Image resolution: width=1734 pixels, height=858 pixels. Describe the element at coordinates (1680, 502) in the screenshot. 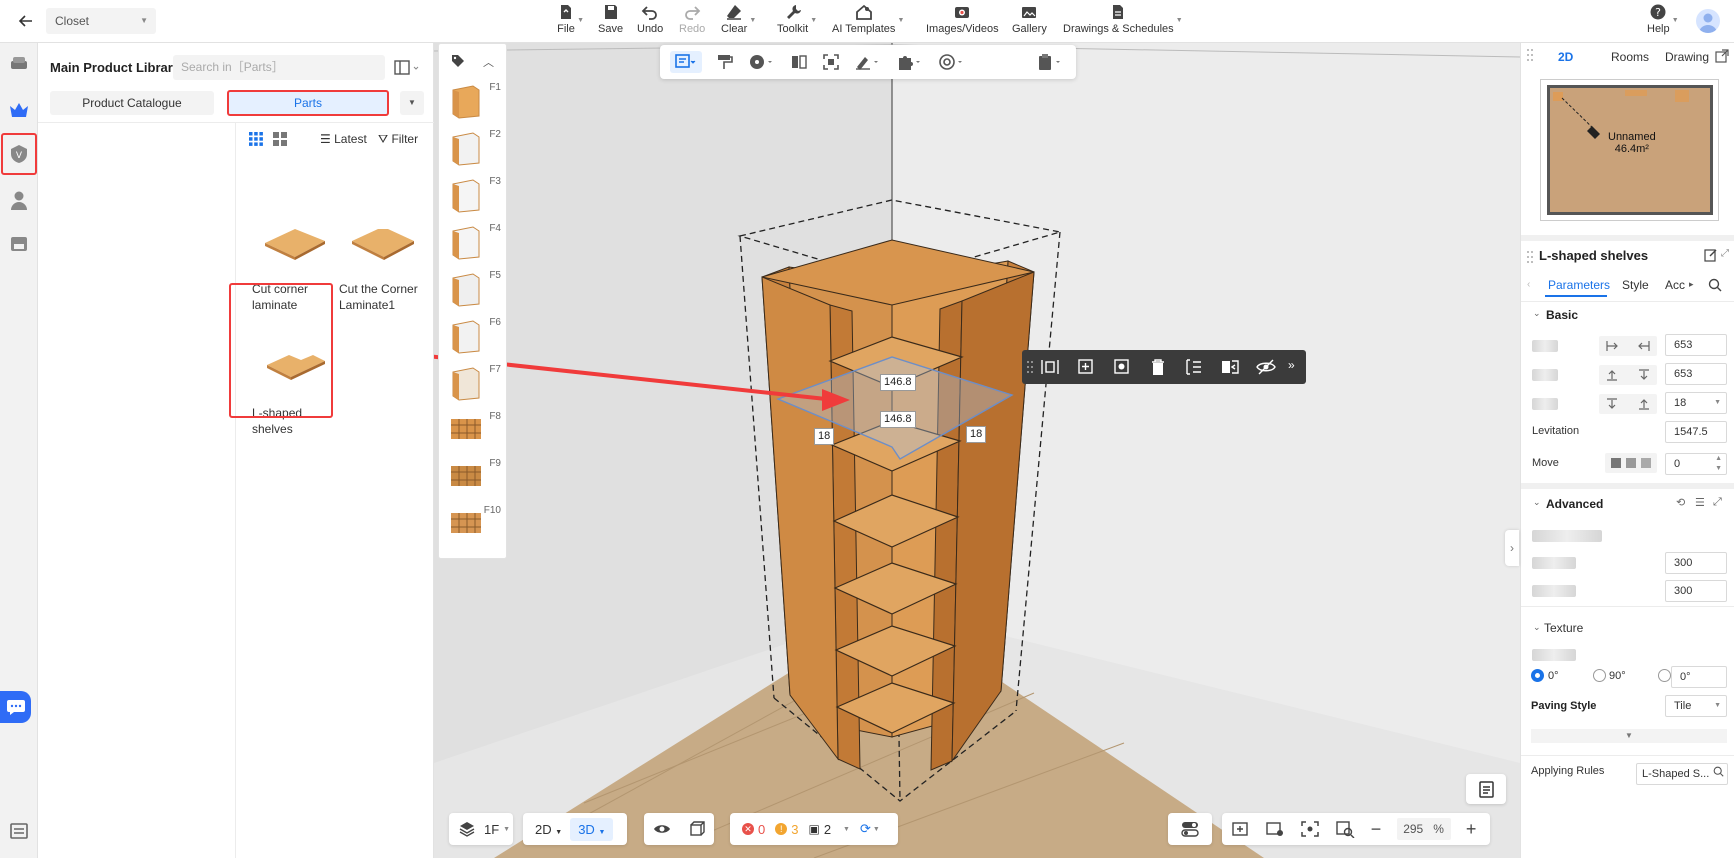

I see `reset-icon: ⟲` at that location.